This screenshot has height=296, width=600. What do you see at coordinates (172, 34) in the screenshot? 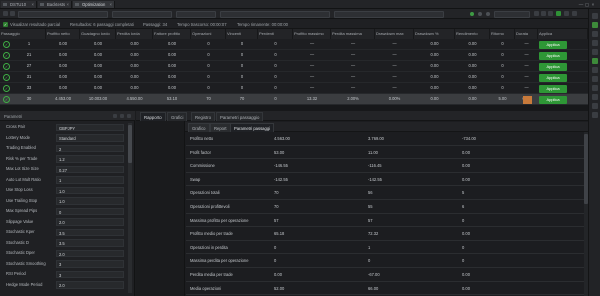
I see `column-header: Fattore profitto` at bounding box center [172, 34].